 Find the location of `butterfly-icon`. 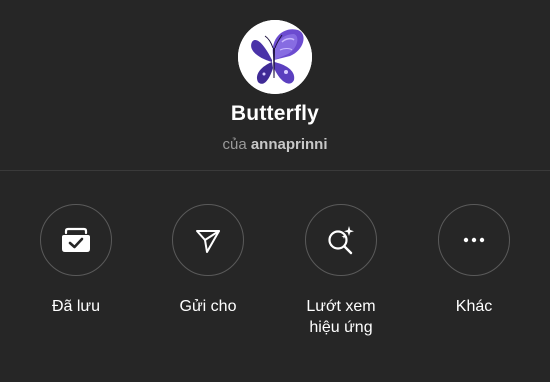

butterfly-icon is located at coordinates (275, 57).